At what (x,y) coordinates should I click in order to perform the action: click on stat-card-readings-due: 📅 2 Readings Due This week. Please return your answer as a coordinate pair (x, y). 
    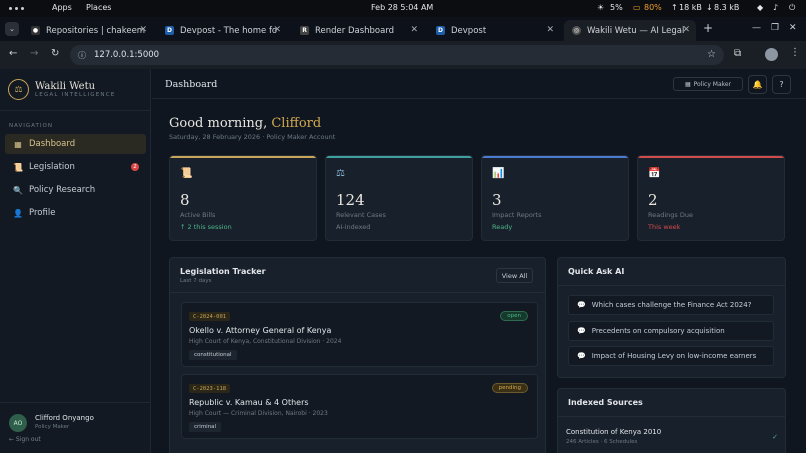
    Looking at the image, I should click on (711, 198).